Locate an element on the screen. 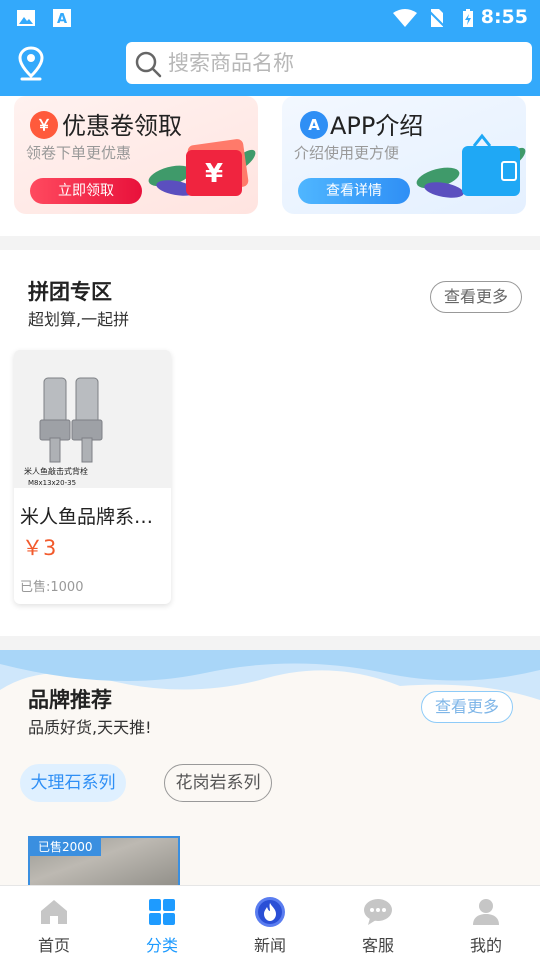  product-price: ￥3 is located at coordinates (39, 548).